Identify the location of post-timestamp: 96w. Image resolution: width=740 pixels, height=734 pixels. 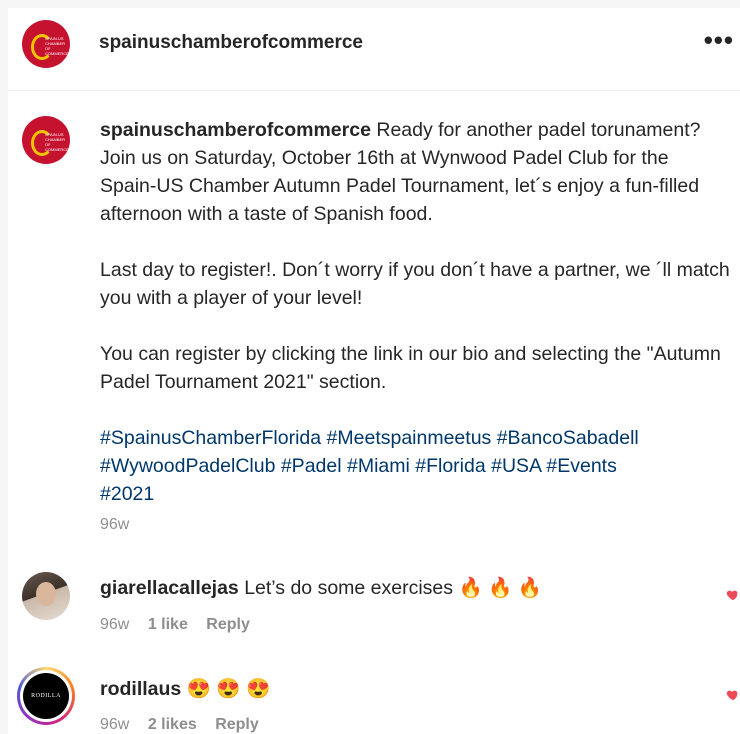
(114, 525).